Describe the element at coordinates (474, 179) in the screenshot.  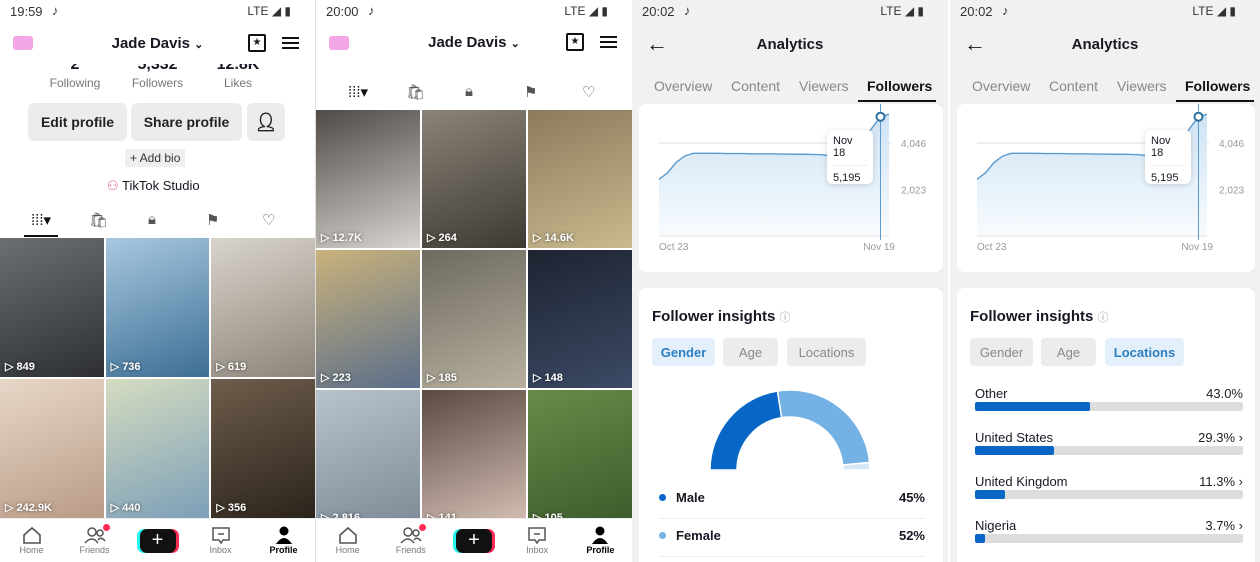
I see `video-thumbnail: ▷ 264` at that location.